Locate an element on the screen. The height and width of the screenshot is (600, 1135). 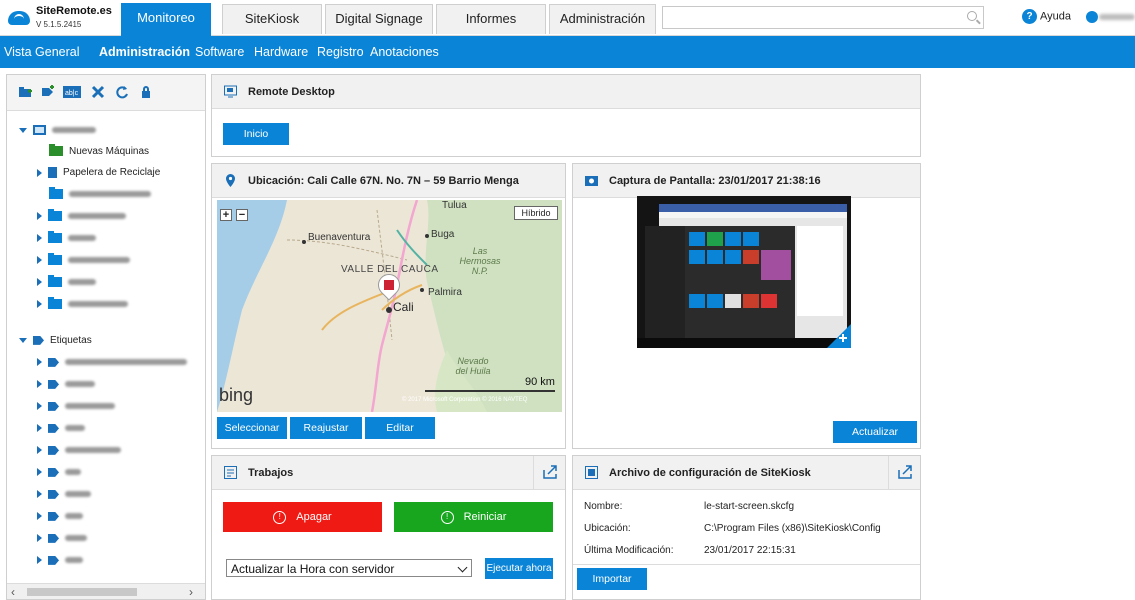
camera-icon is located at coordinates (591, 181).